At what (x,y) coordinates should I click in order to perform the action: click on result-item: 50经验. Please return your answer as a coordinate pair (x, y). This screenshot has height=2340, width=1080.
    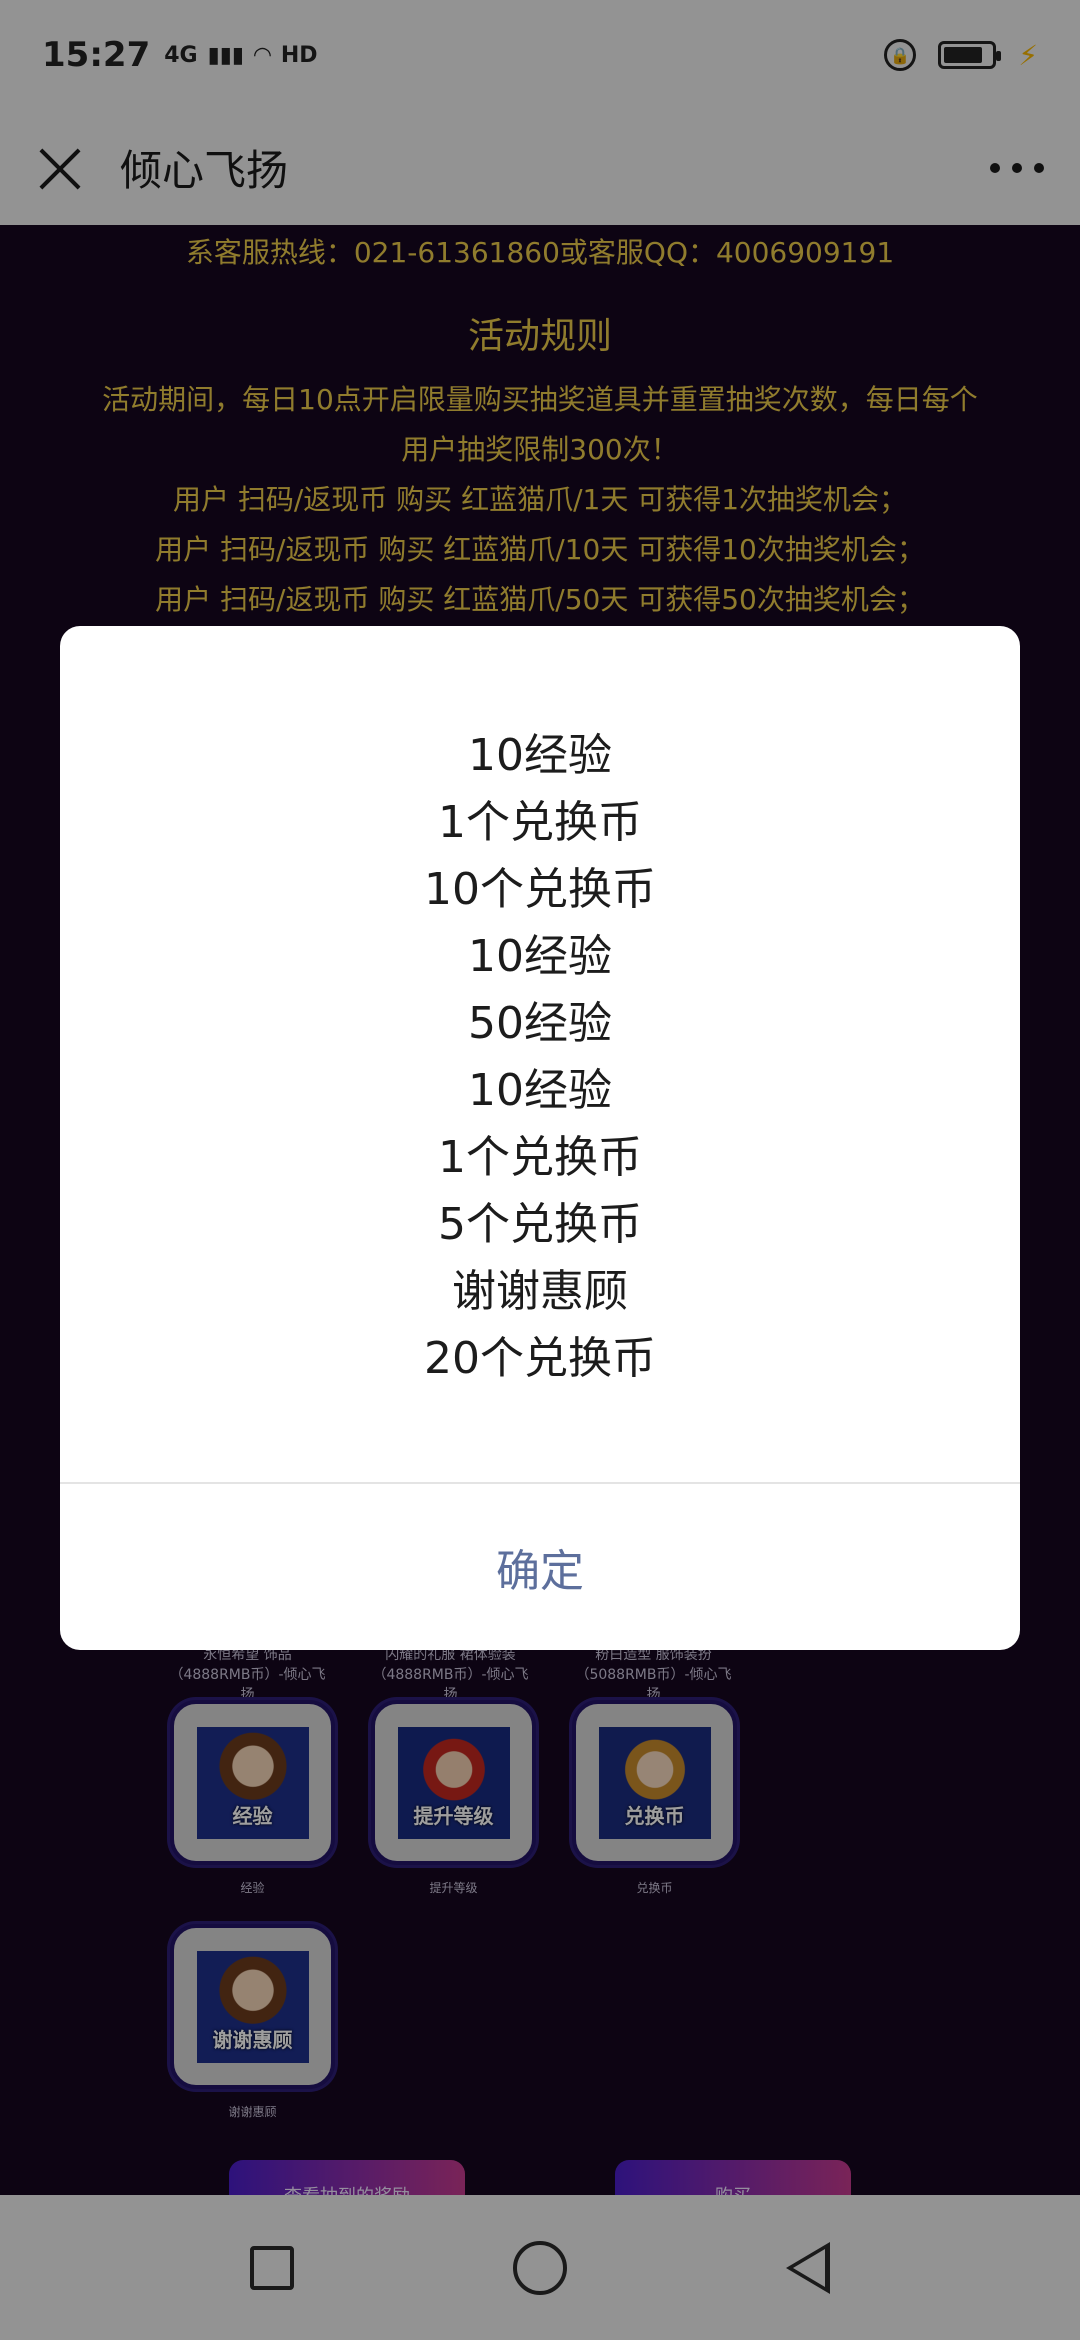
    Looking at the image, I should click on (540, 1023).